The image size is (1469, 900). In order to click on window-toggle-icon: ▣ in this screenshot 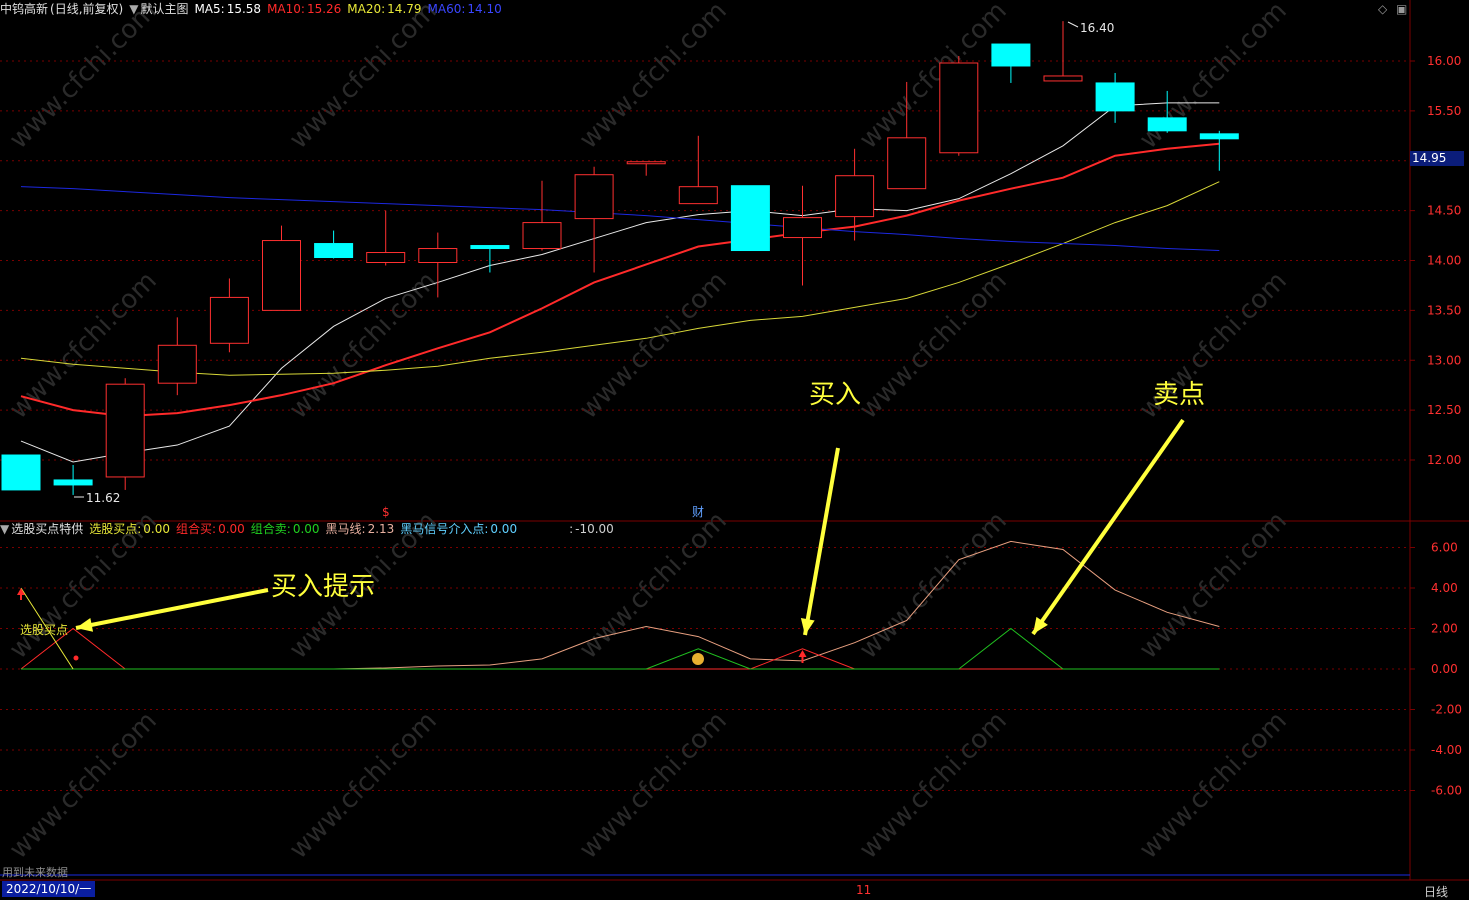, I will do `click(1401, 9)`.